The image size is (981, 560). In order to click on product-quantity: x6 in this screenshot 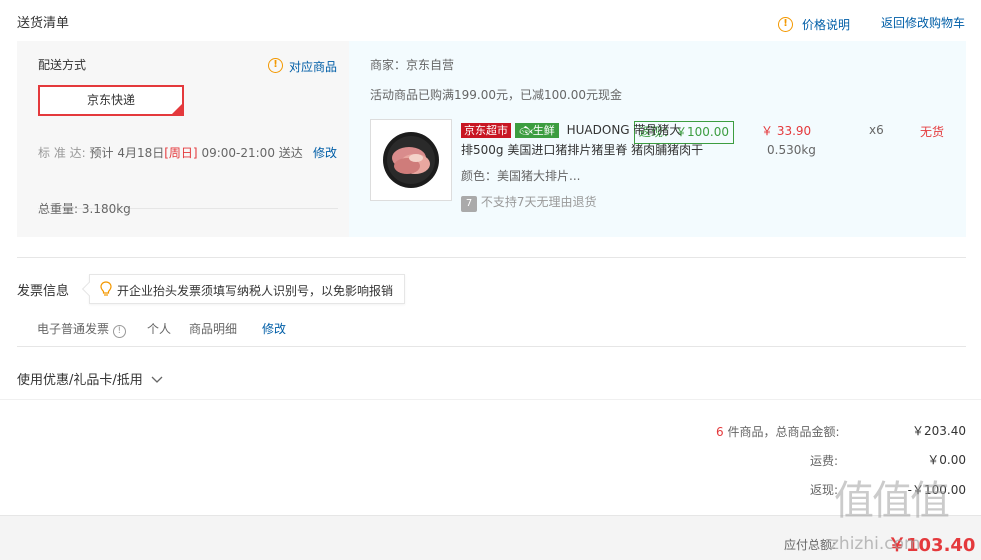, I will do `click(876, 130)`.